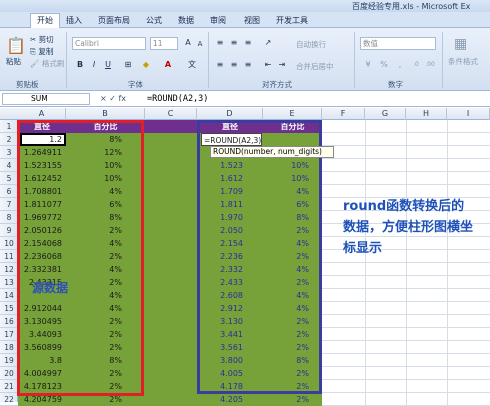 The width and height of the screenshot is (490, 406). I want to click on align-top-icon: ≡, so click(220, 43).